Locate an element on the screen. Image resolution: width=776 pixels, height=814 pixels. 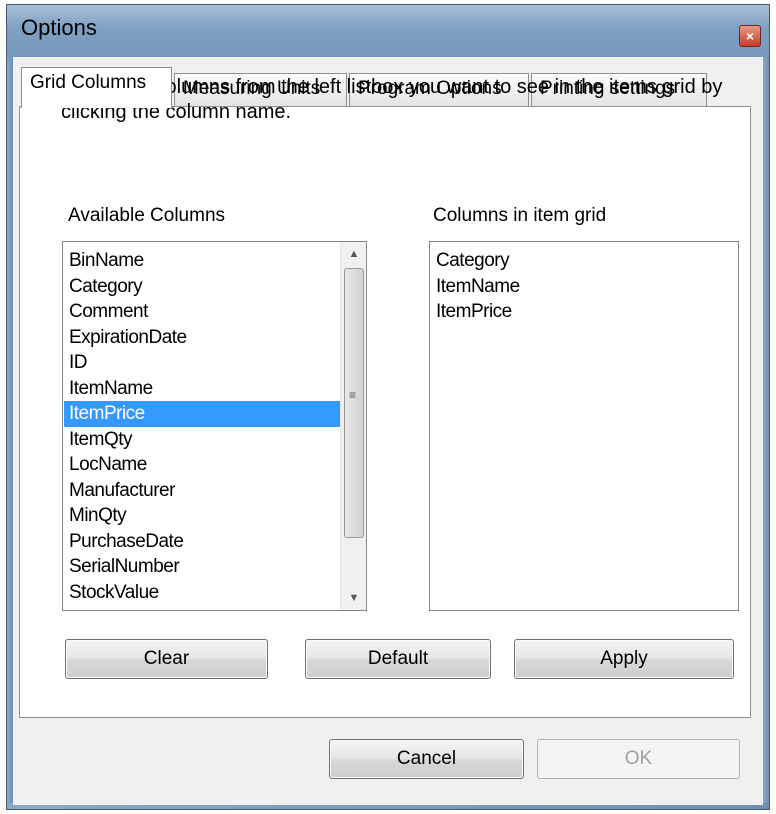
list-item: Comment is located at coordinates (202, 312).